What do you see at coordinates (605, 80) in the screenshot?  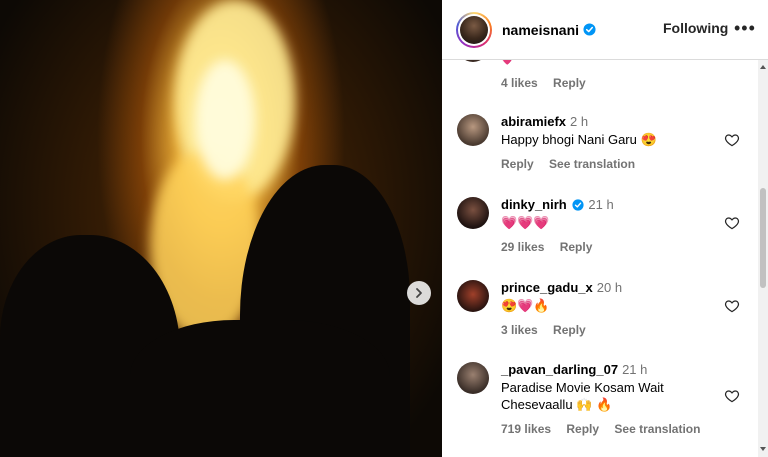 I see `comment-item: 💗 4 likes Reply` at bounding box center [605, 80].